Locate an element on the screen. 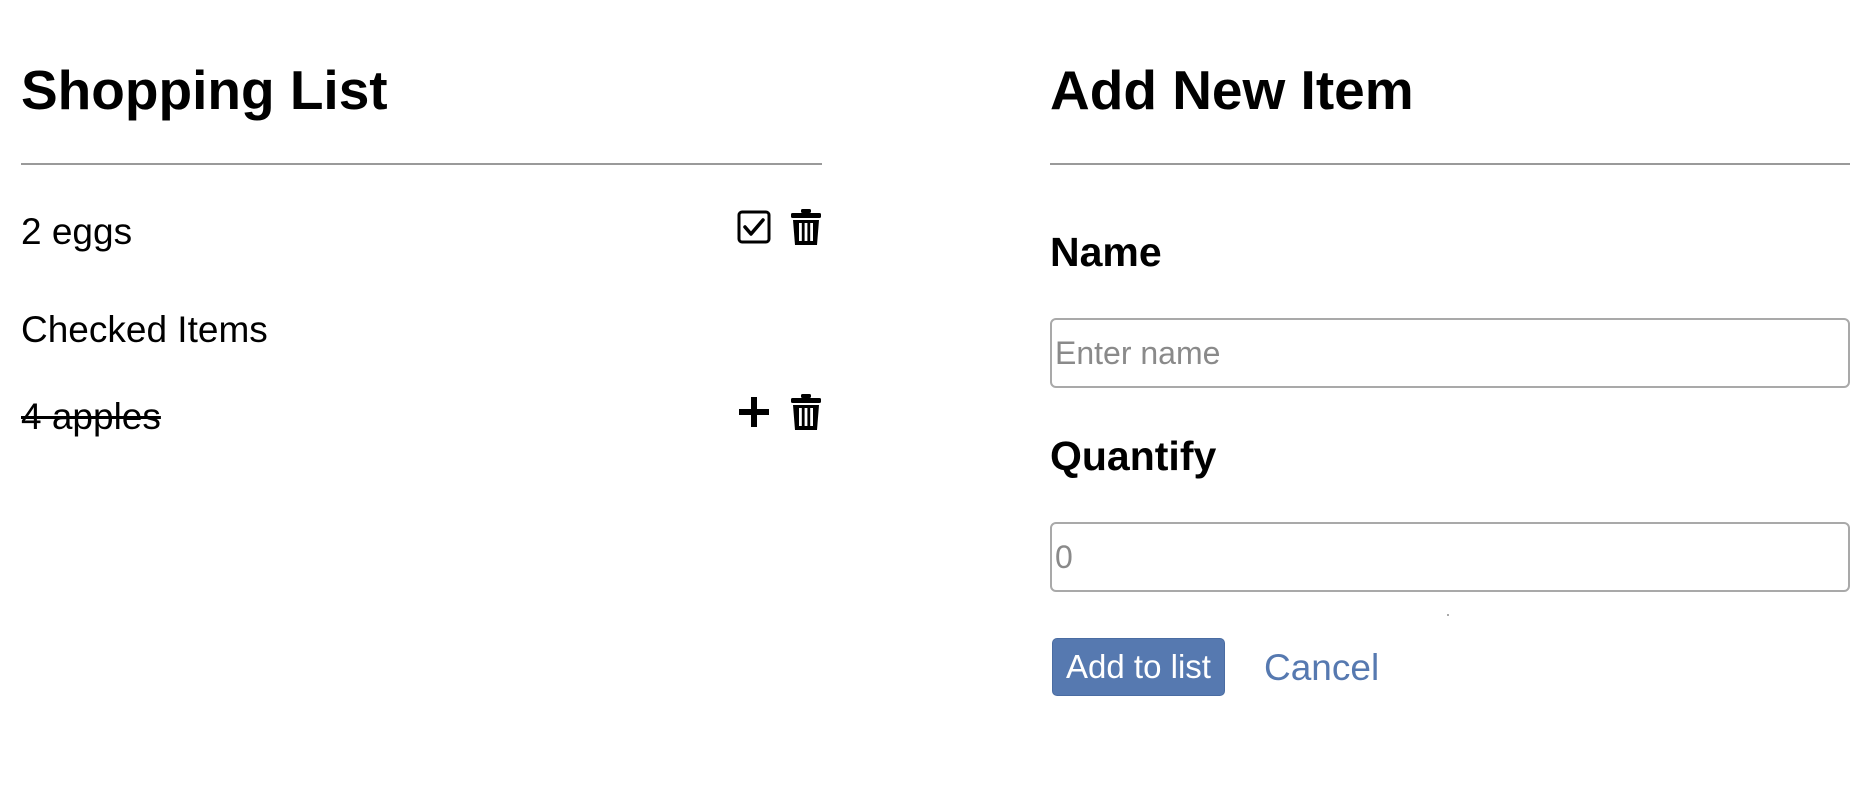  item-label: 4 apples is located at coordinates (91, 416).